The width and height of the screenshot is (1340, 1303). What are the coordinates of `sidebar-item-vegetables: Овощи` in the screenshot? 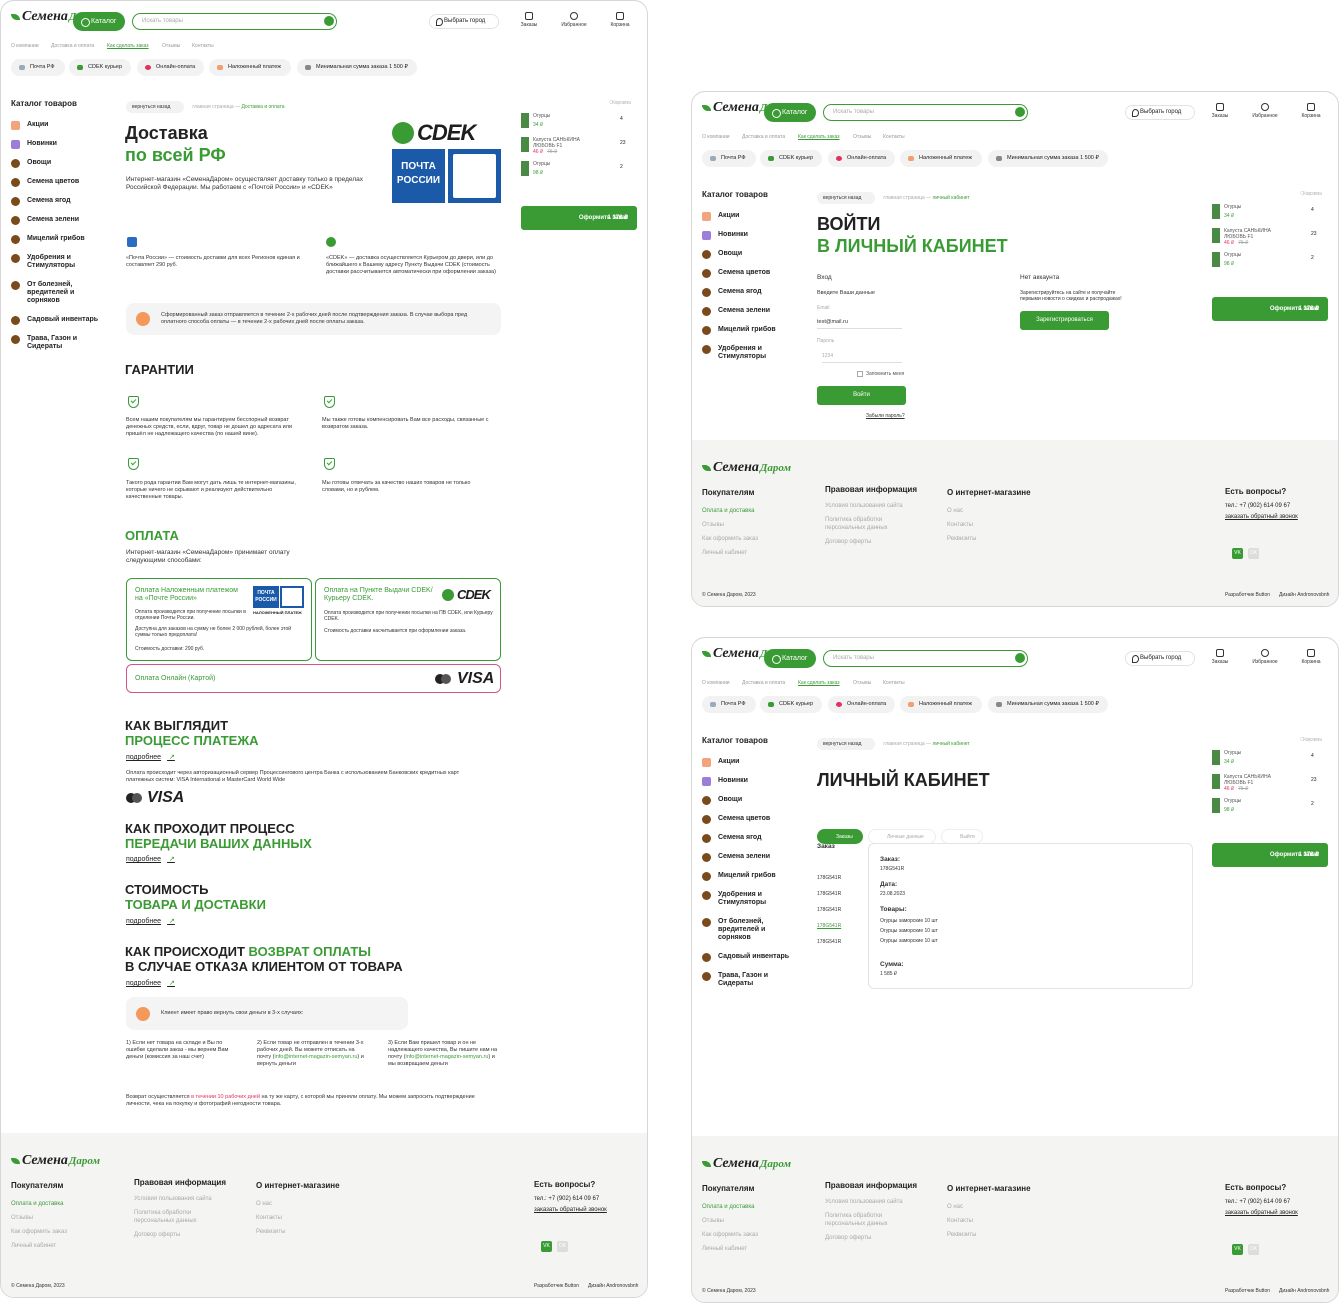 It's located at (747, 800).